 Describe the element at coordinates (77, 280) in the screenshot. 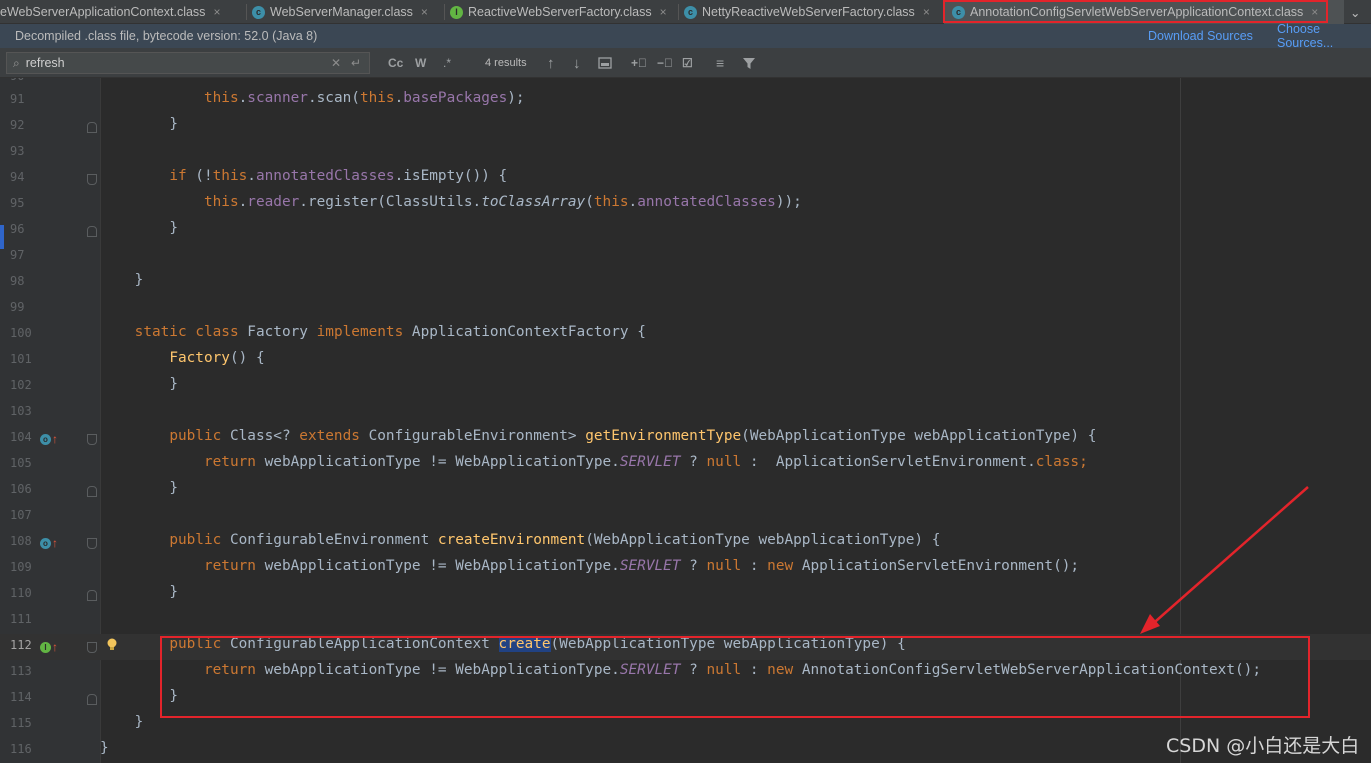

I see `code-line: 98 }` at that location.